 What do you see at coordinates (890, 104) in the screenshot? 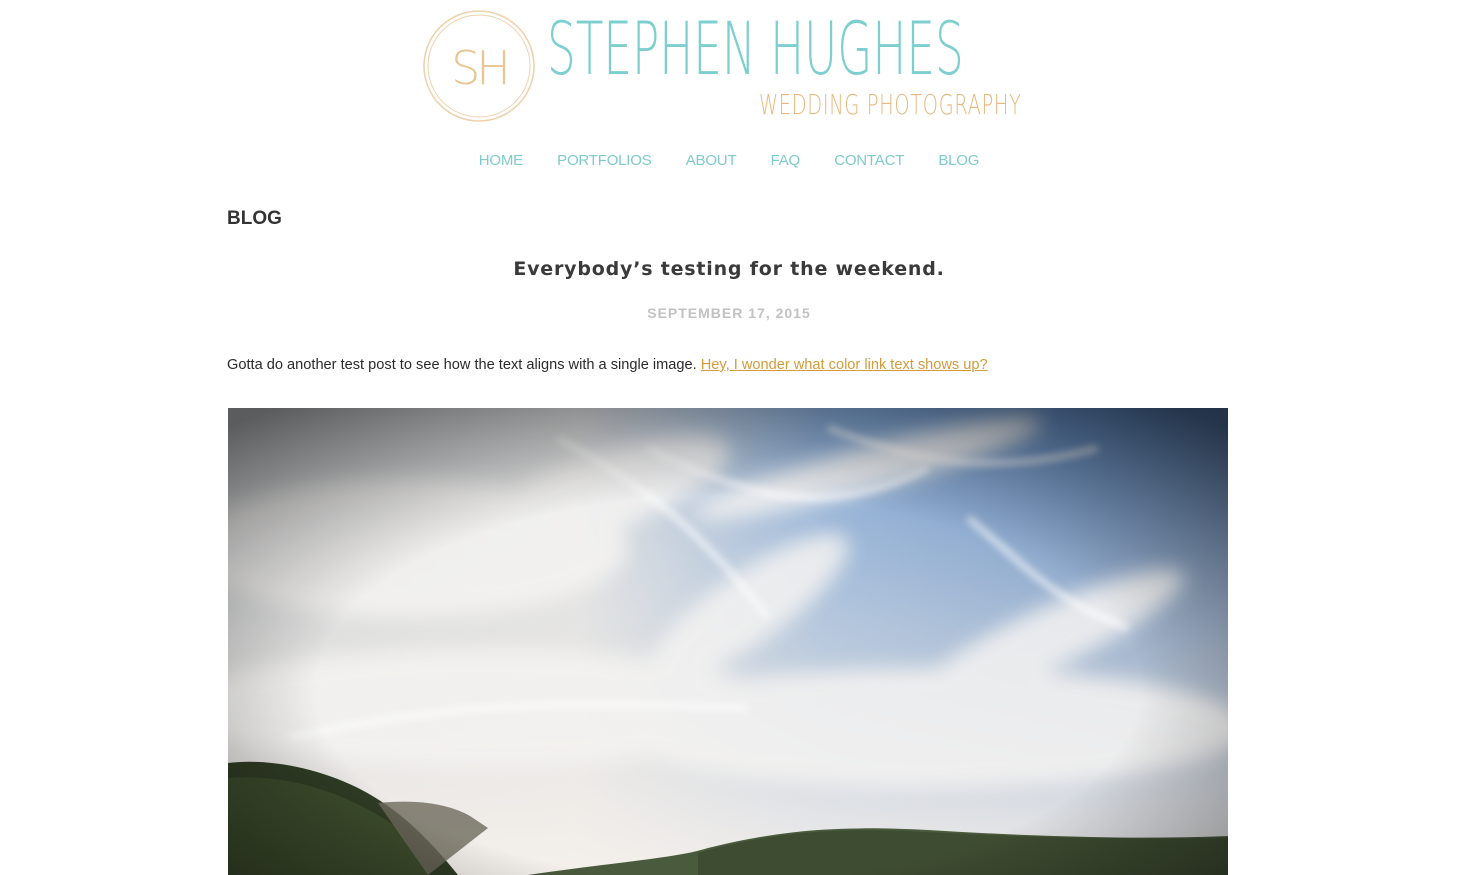
I see `logo-tagline: WEDDING PHOTOGRAPHY` at bounding box center [890, 104].